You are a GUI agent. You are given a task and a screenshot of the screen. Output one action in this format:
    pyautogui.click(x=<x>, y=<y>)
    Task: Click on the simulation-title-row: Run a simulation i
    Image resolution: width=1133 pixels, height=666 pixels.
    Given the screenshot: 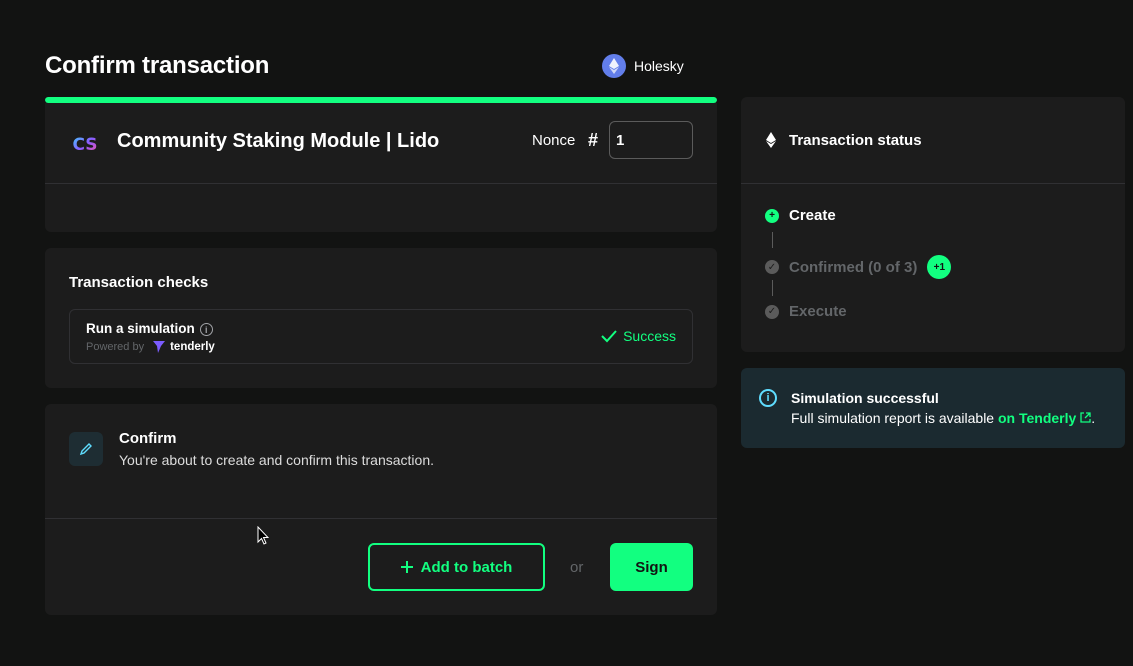 What is the action you would take?
    pyautogui.click(x=149, y=328)
    